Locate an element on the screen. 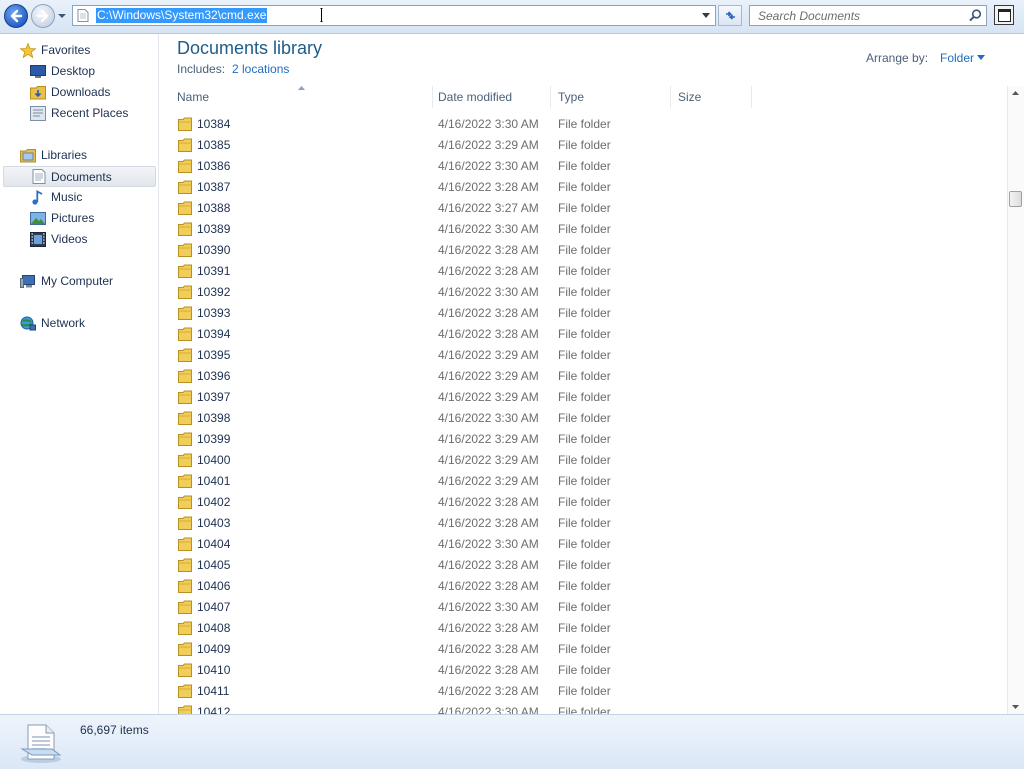 Image resolution: width=1024 pixels, height=769 pixels. table-row: 10387 4/16/2022 3:28 AM File folder is located at coordinates (583, 187).